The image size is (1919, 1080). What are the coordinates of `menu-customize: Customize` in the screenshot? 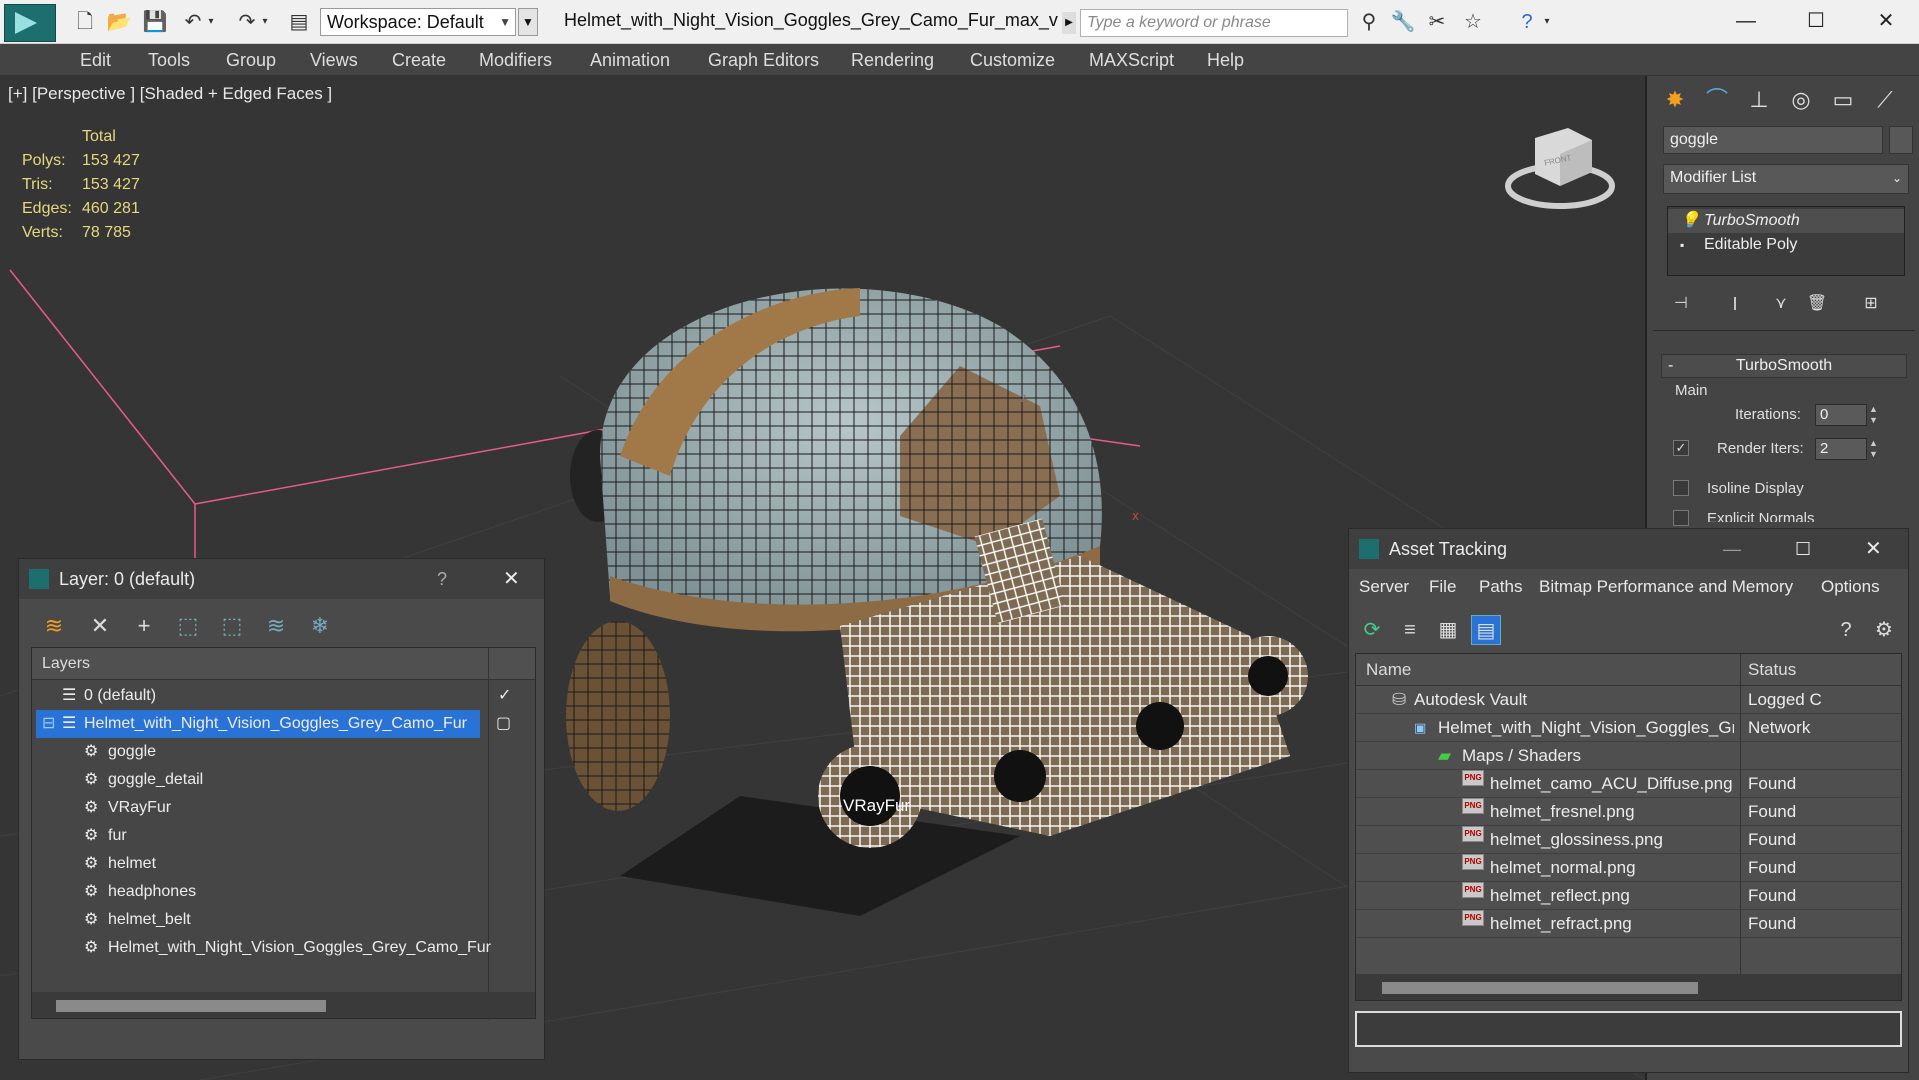 It's located at (1012, 60).